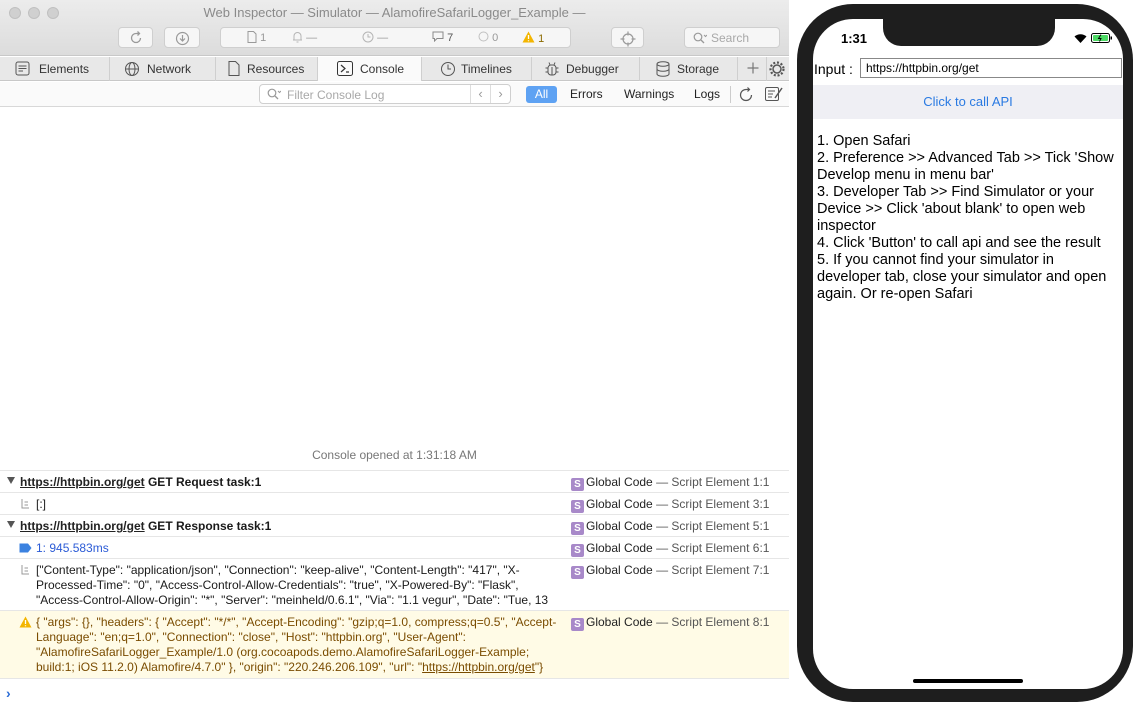 The image size is (1140, 706). Describe the element at coordinates (670, 549) in the screenshot. I see `message-source: S Global Code — Script Element 6:1` at that location.